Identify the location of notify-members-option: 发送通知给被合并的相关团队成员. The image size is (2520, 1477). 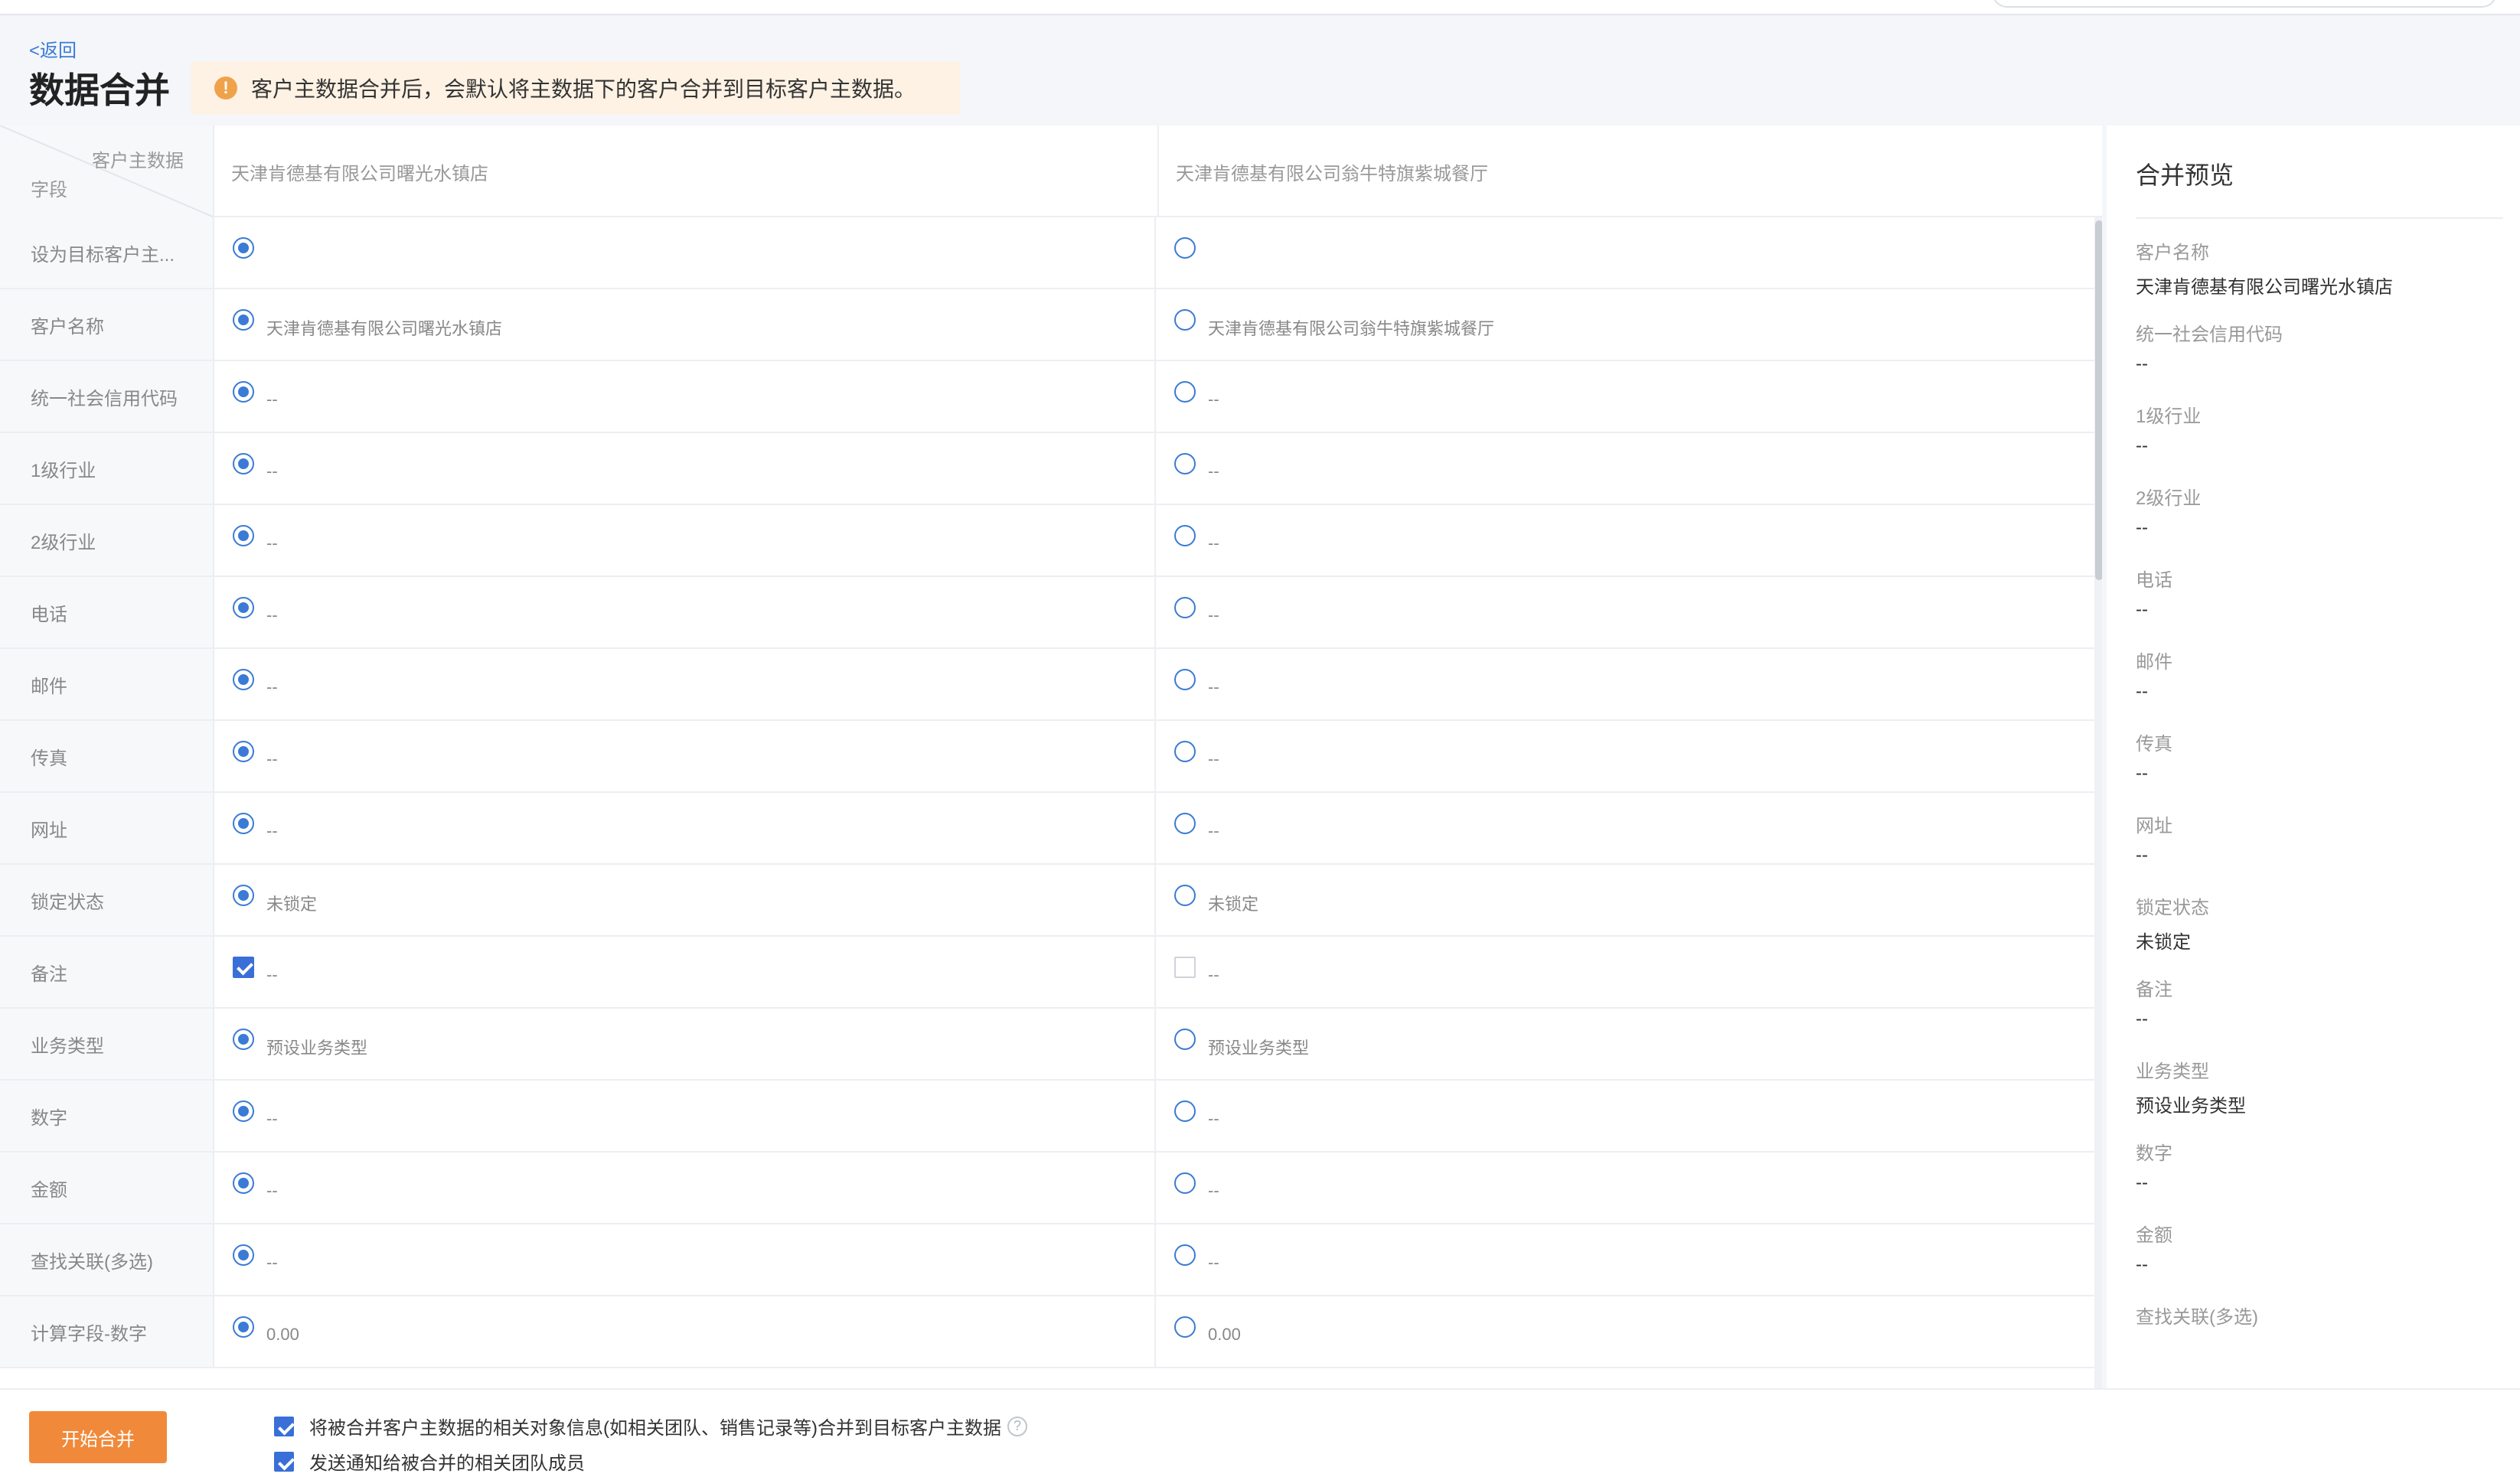
(429, 1461).